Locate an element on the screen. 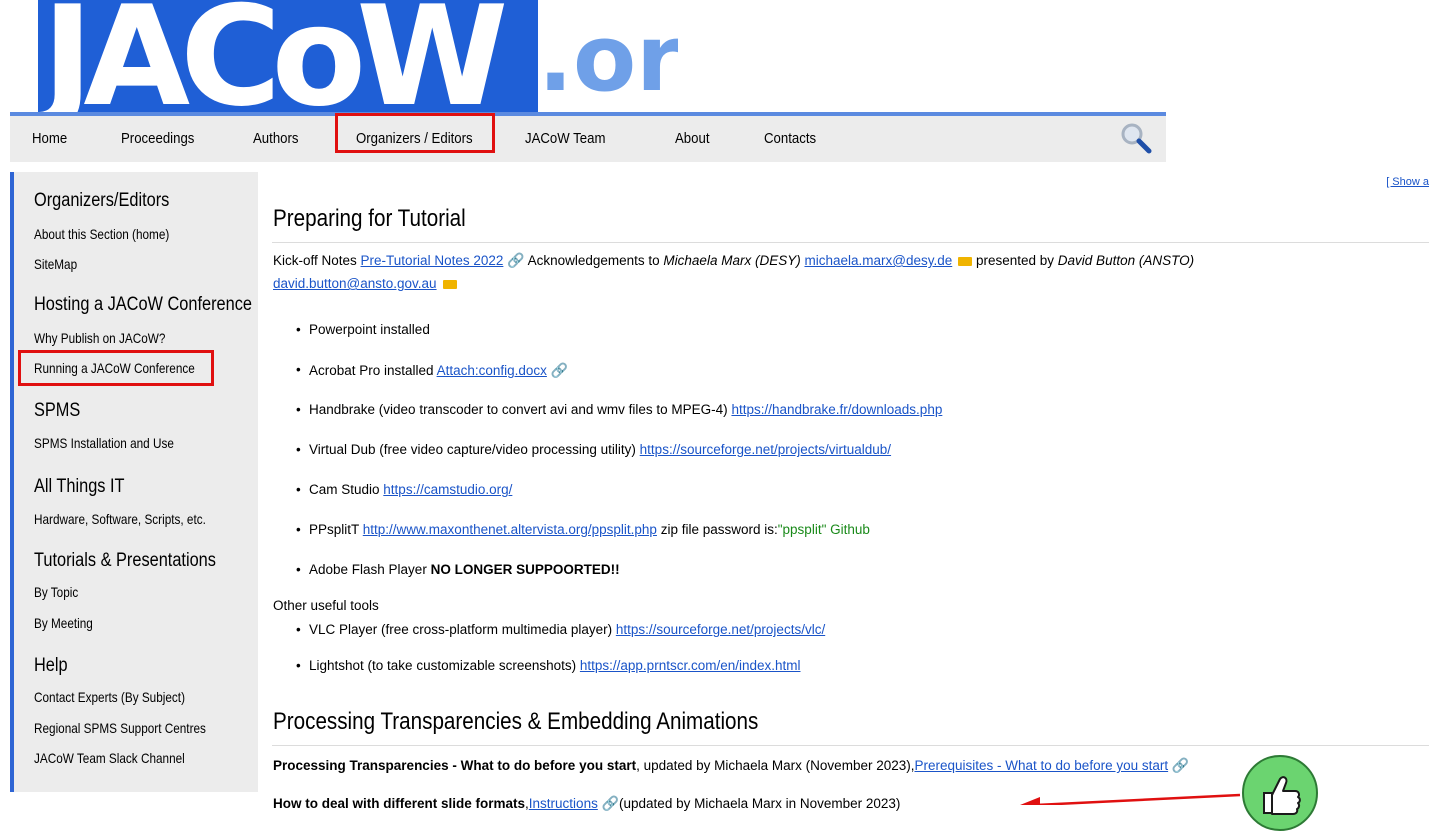 This screenshot has width=1429, height=833. kickoff-line-2: david.button@ansto.gov.au is located at coordinates (365, 283).